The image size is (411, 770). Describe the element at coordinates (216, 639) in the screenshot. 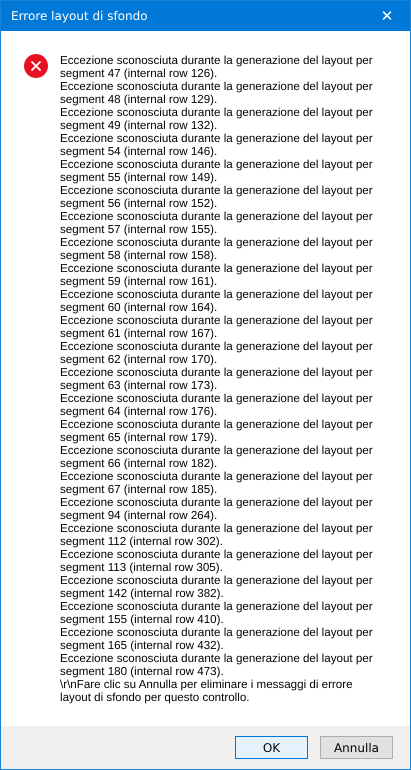

I see `error-message: Eccezione sconosciuta durante la generazione del layout per segment 165 (internal row 432).` at that location.